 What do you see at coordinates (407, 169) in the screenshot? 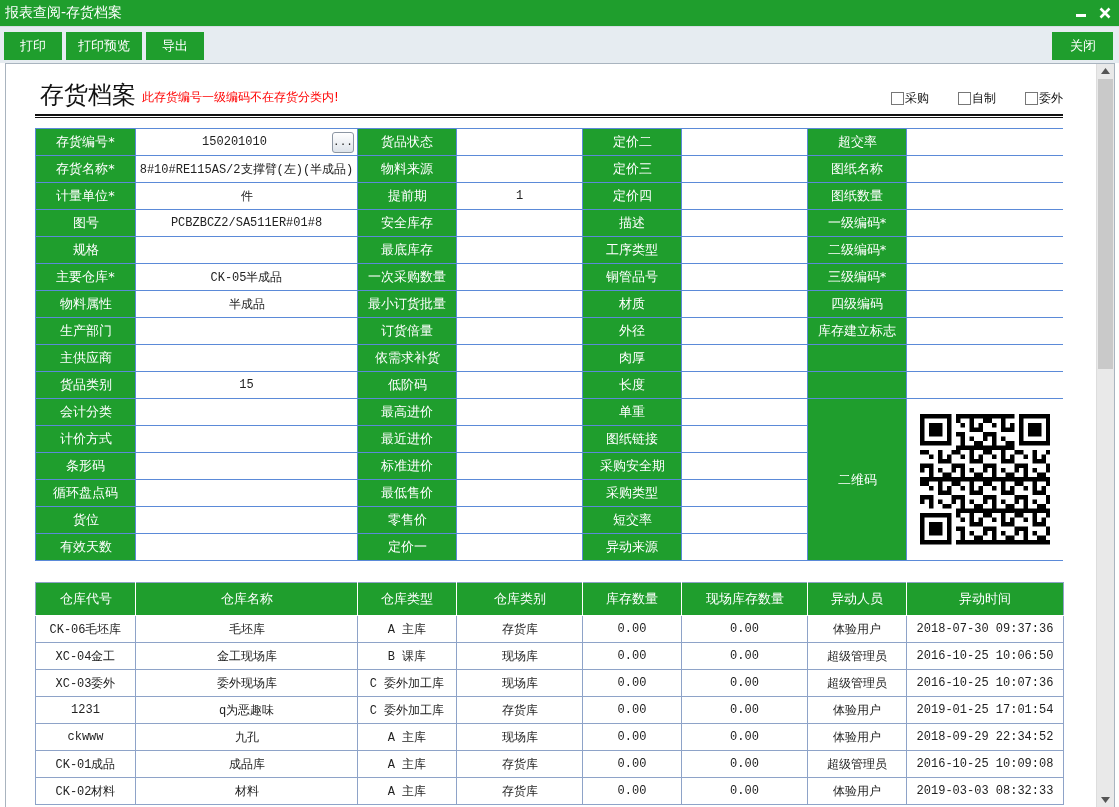
I see `field-label: 物料来源` at bounding box center [407, 169].